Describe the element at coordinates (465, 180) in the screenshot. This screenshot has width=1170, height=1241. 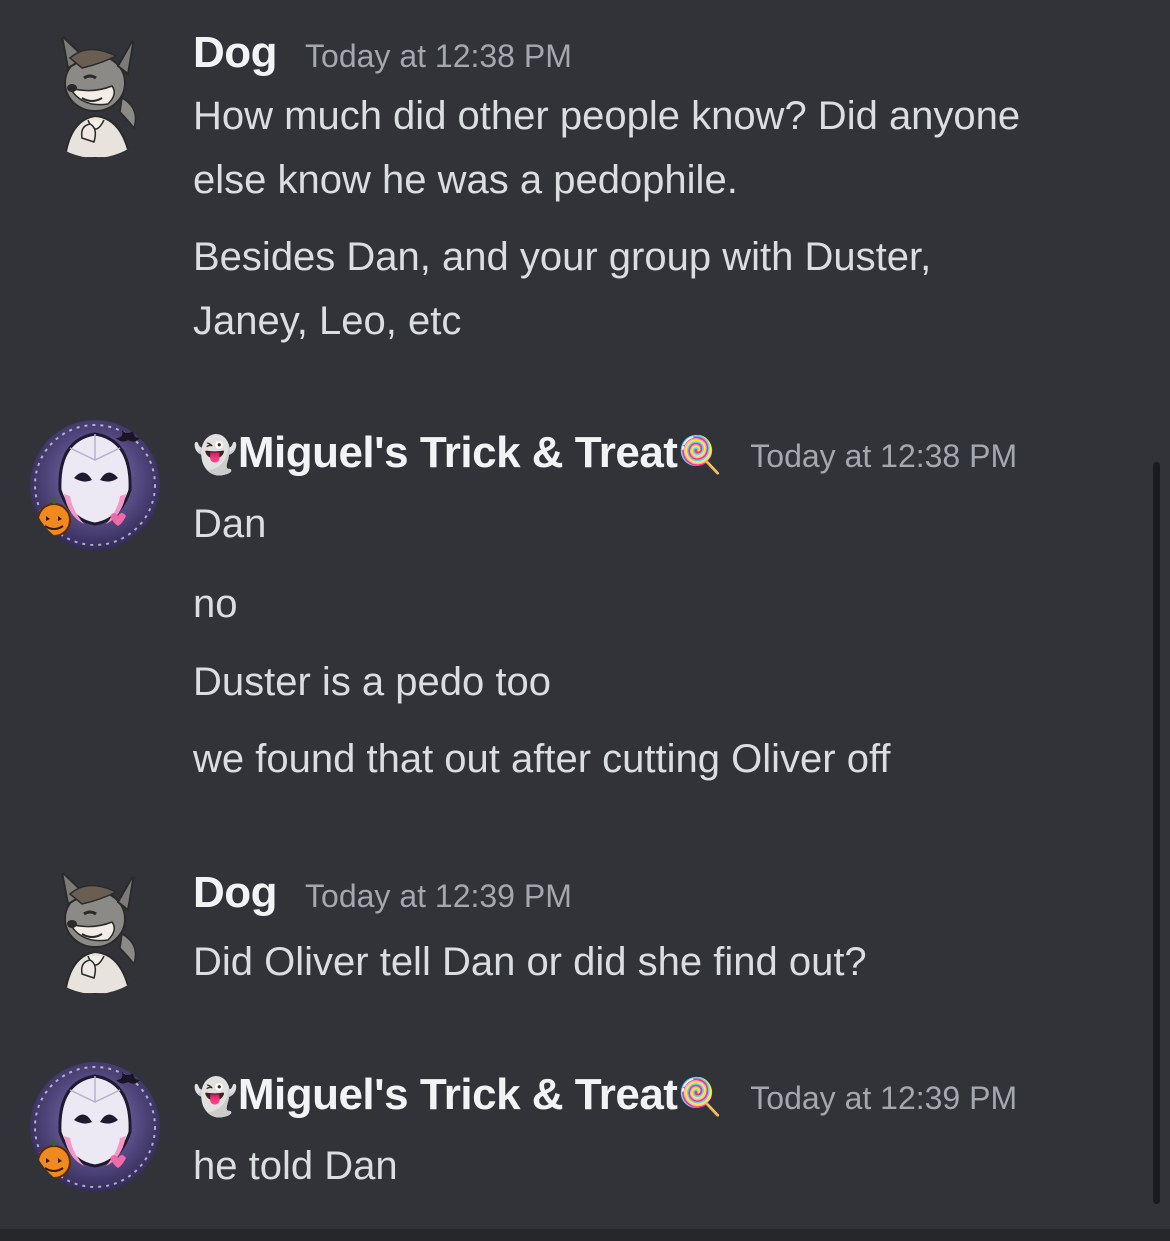
I see `message-text: else know he was a pedophile.` at that location.